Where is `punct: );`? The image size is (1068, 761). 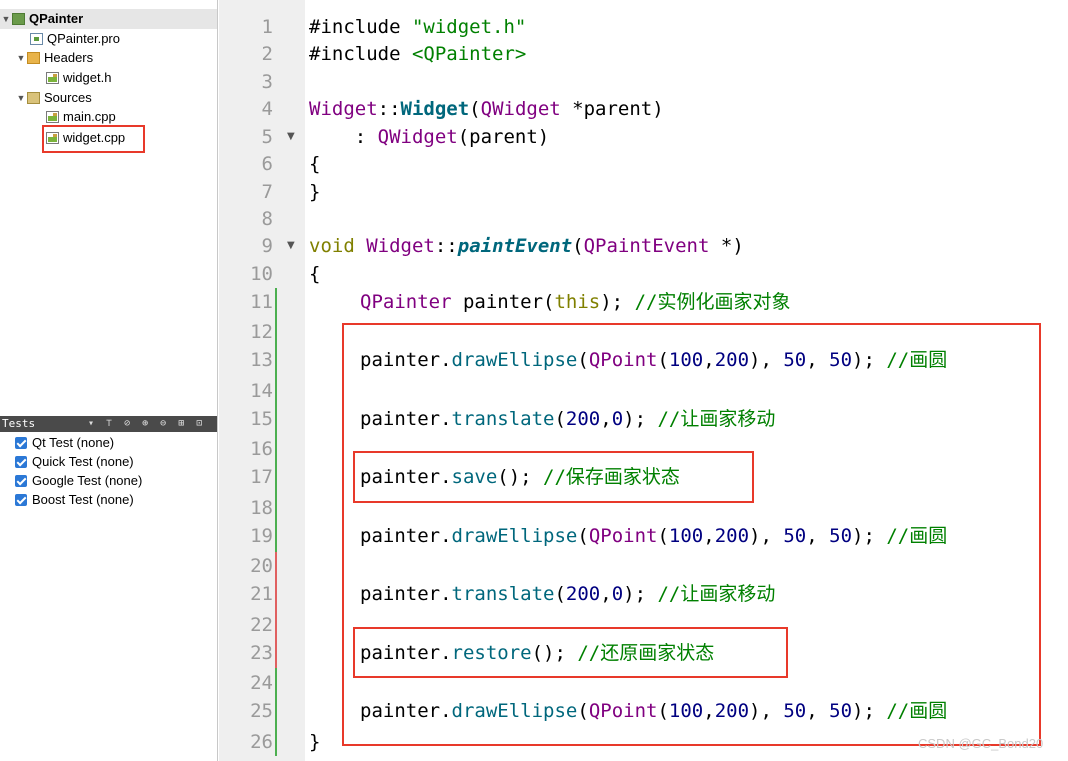 punct: ); is located at coordinates (617, 302).